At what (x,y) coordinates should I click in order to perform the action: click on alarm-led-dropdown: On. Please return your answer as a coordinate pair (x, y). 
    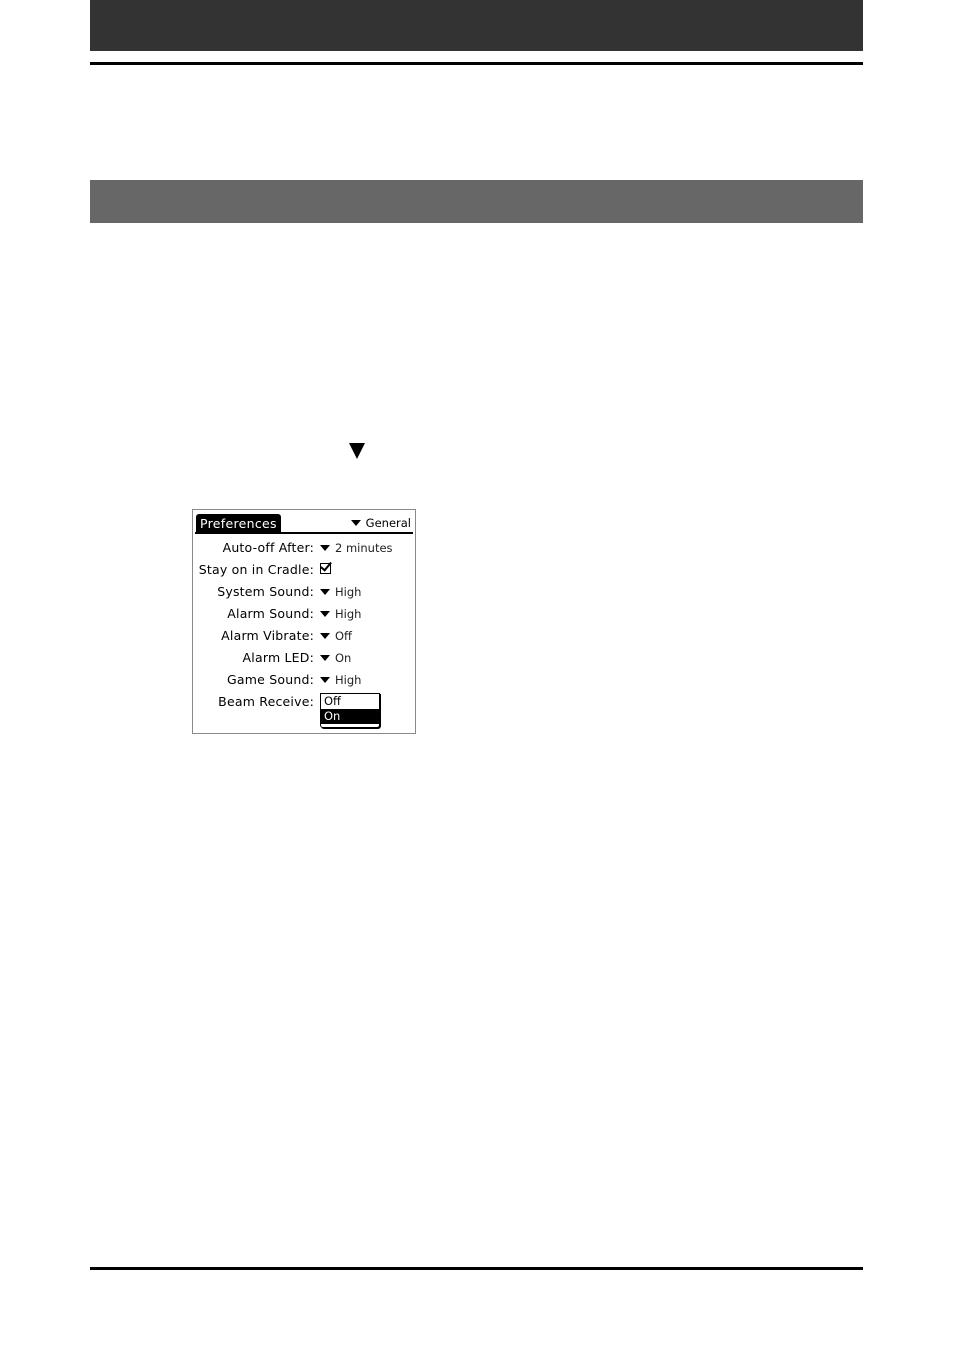
    Looking at the image, I should click on (335, 658).